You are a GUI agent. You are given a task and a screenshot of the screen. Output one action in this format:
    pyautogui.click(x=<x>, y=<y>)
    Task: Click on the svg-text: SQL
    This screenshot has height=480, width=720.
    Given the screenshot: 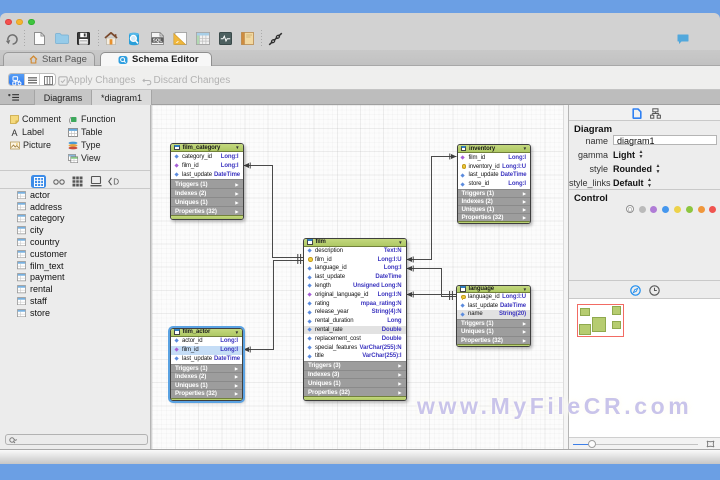 What is the action you would take?
    pyautogui.click(x=157, y=40)
    